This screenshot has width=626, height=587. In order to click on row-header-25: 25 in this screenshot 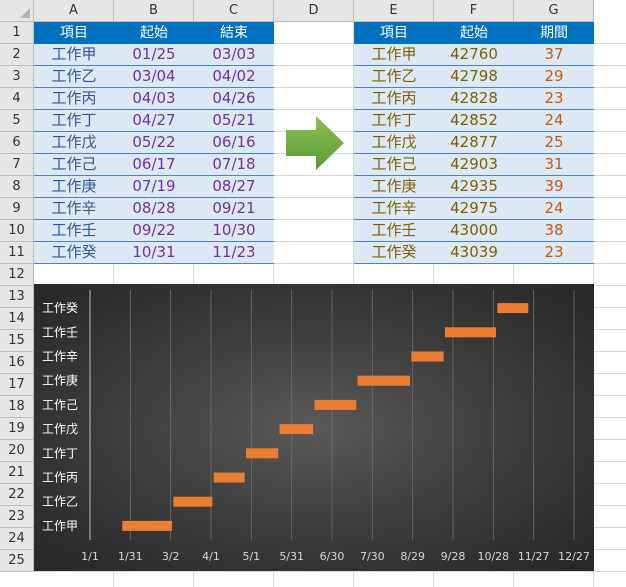, I will do `click(17, 561)`.